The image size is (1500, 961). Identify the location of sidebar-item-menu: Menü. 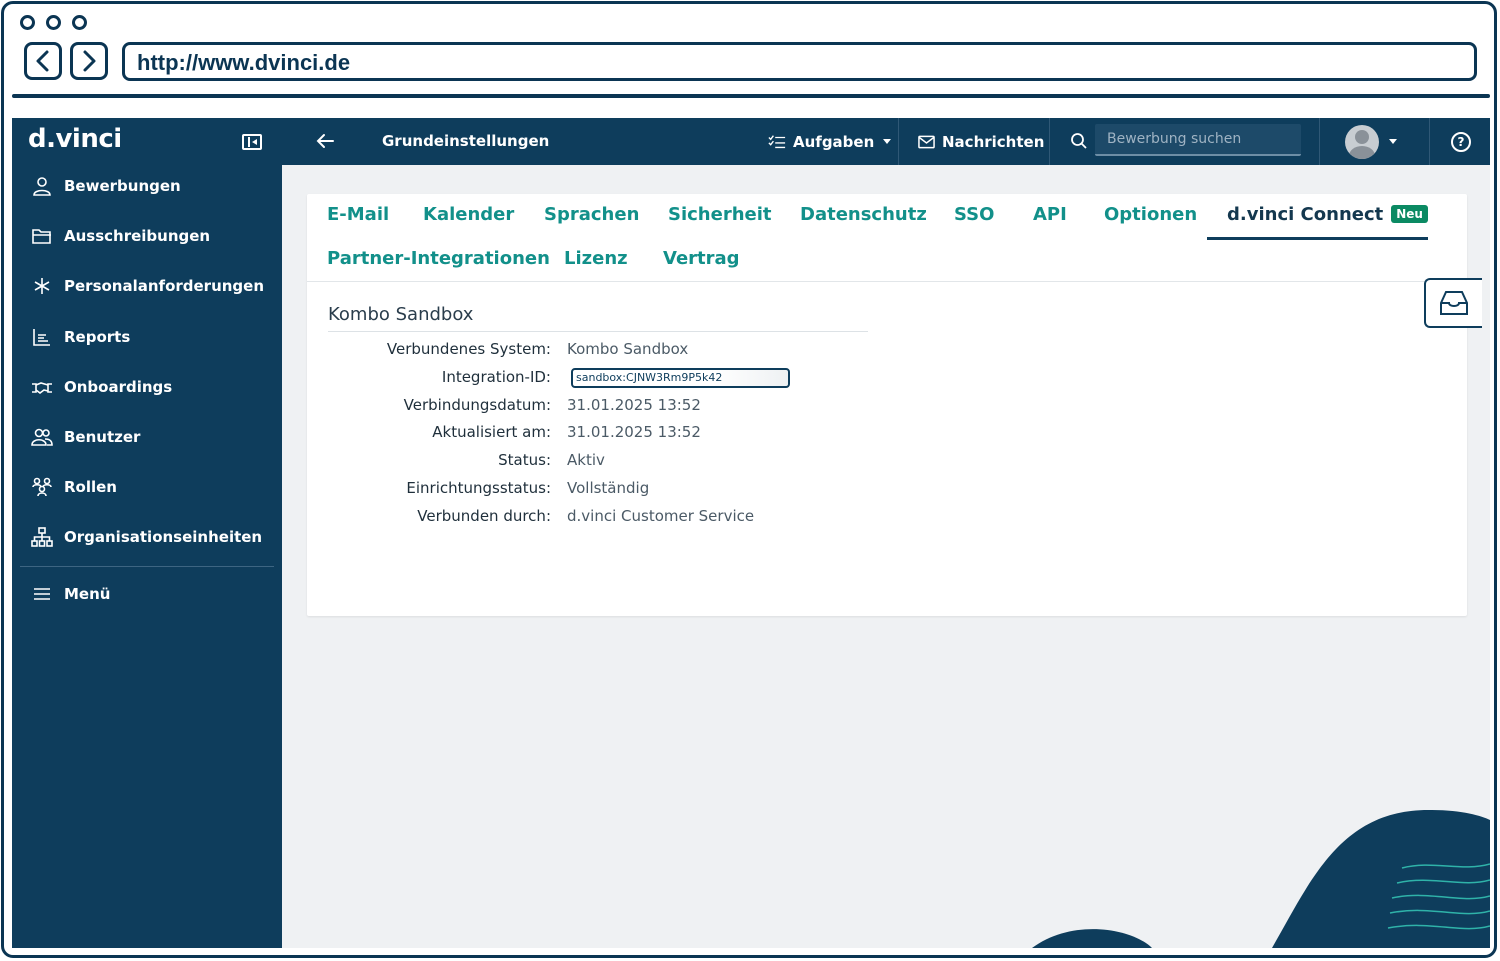
(147, 594).